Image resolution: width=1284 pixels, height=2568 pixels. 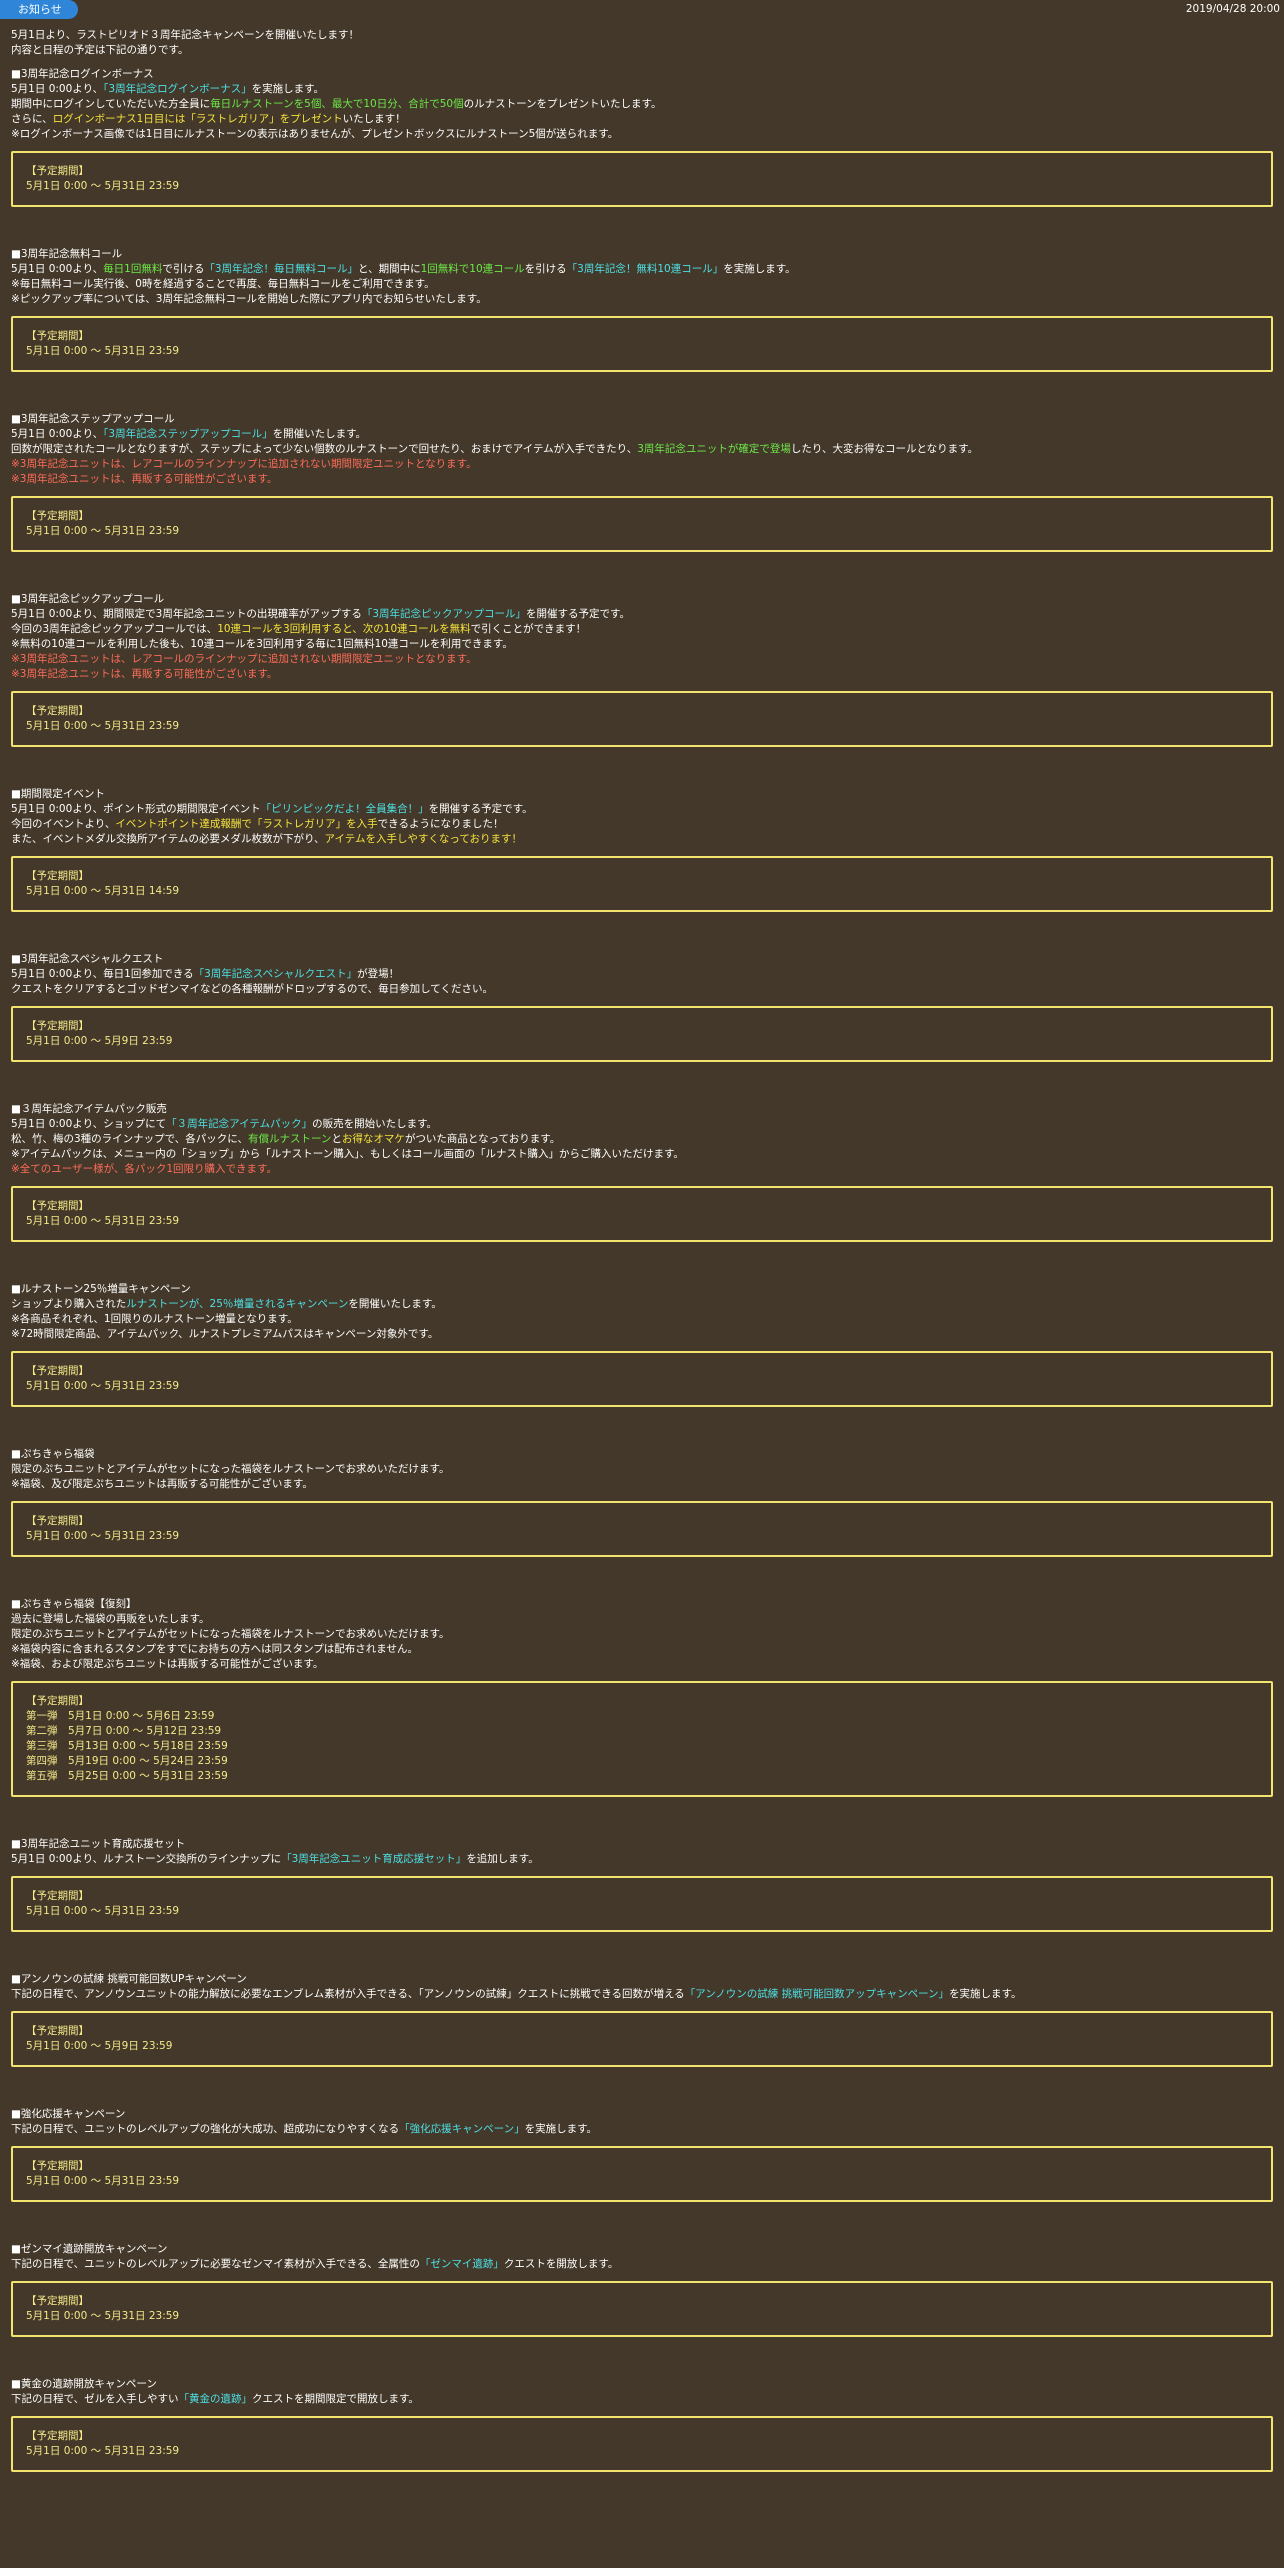 What do you see at coordinates (375, 1124) in the screenshot?
I see `body-text: の販売を開始いたします。` at bounding box center [375, 1124].